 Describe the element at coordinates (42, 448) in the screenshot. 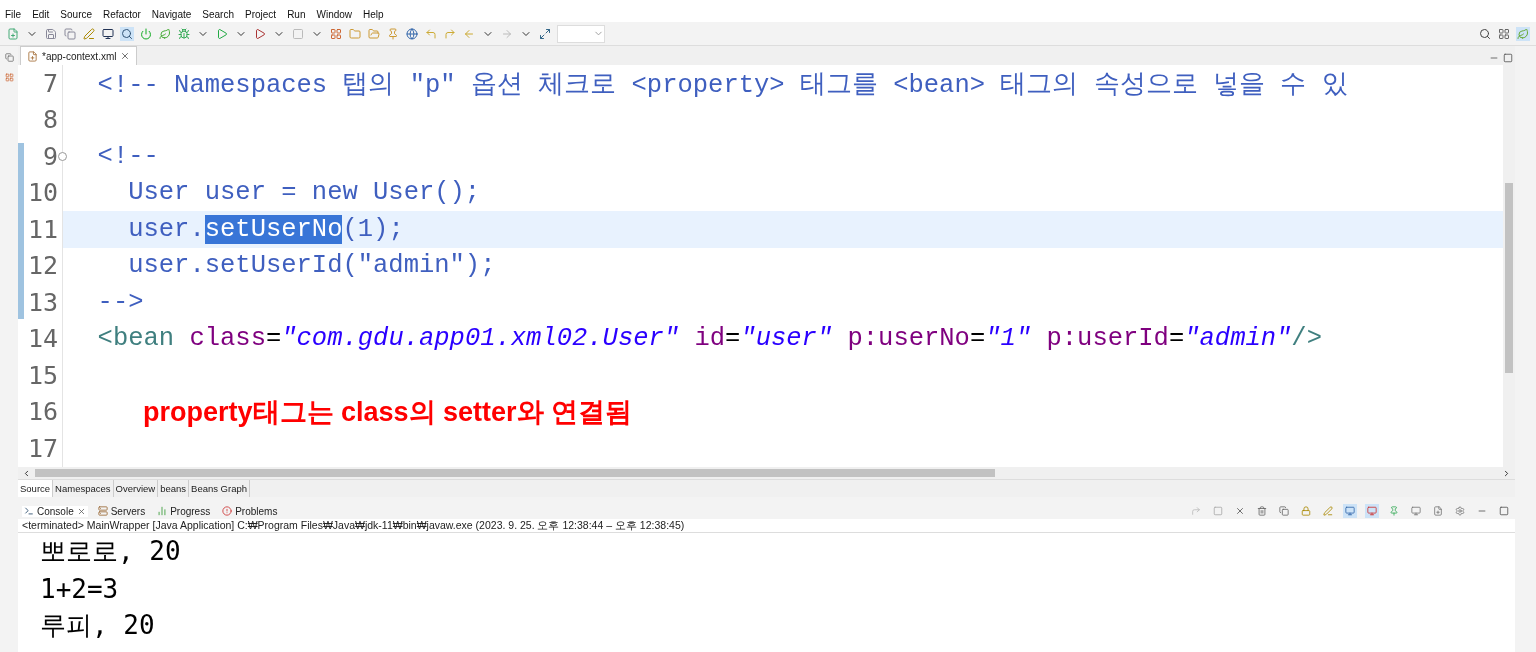

I see `line-number: 17` at that location.